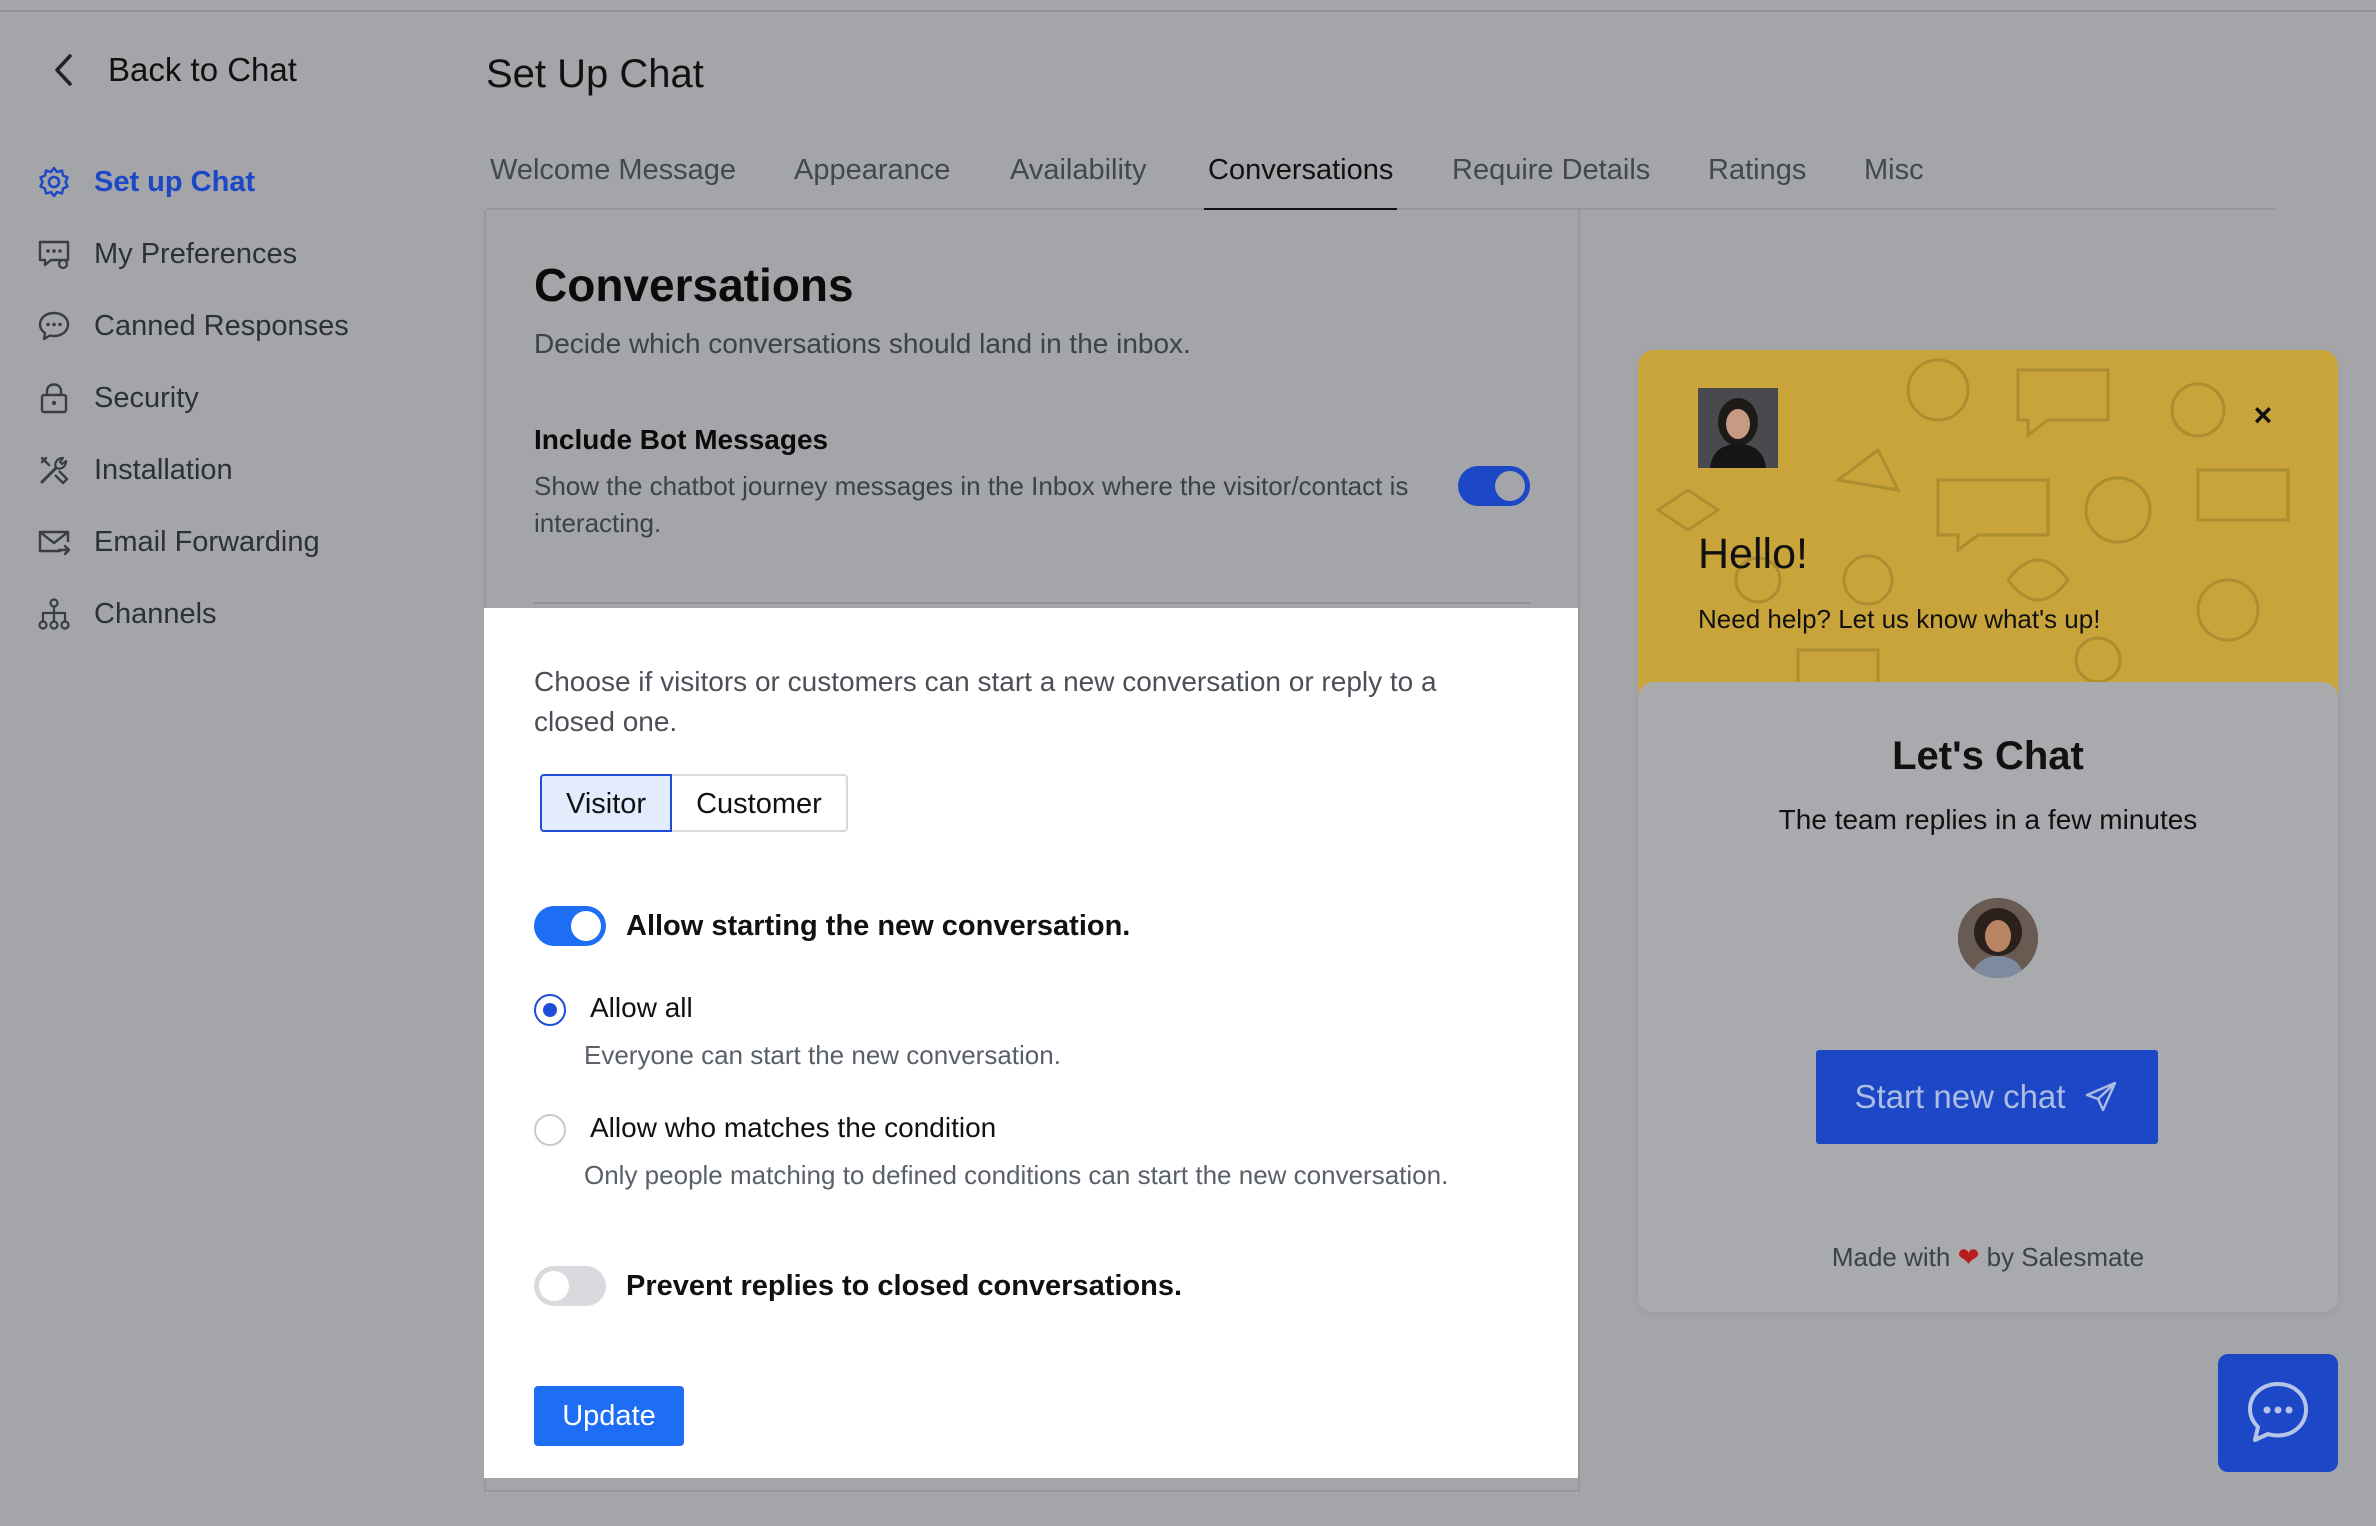 The height and width of the screenshot is (1526, 2376). Describe the element at coordinates (904, 1286) in the screenshot. I see `prevent-replies-label: Prevent replies to closed conversations.` at that location.